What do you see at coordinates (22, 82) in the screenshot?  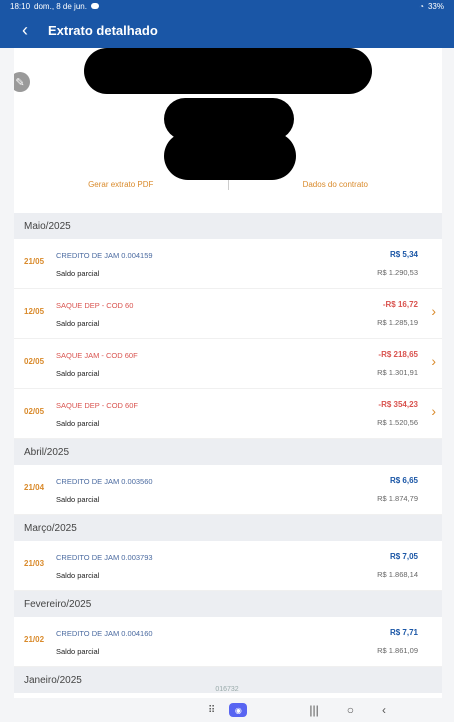 I see `pencil-icon: ✎` at bounding box center [22, 82].